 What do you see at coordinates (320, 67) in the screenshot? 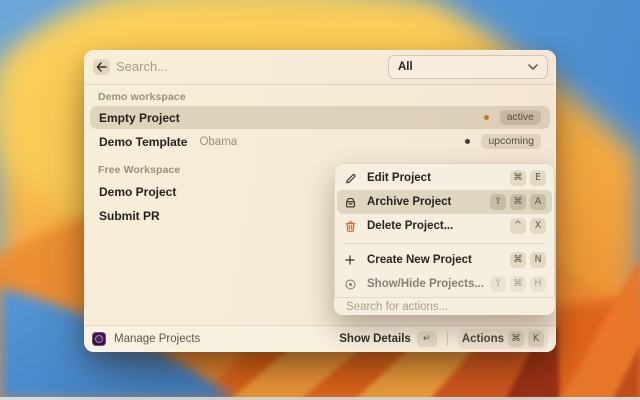
I see `search-bar: Search... All` at bounding box center [320, 67].